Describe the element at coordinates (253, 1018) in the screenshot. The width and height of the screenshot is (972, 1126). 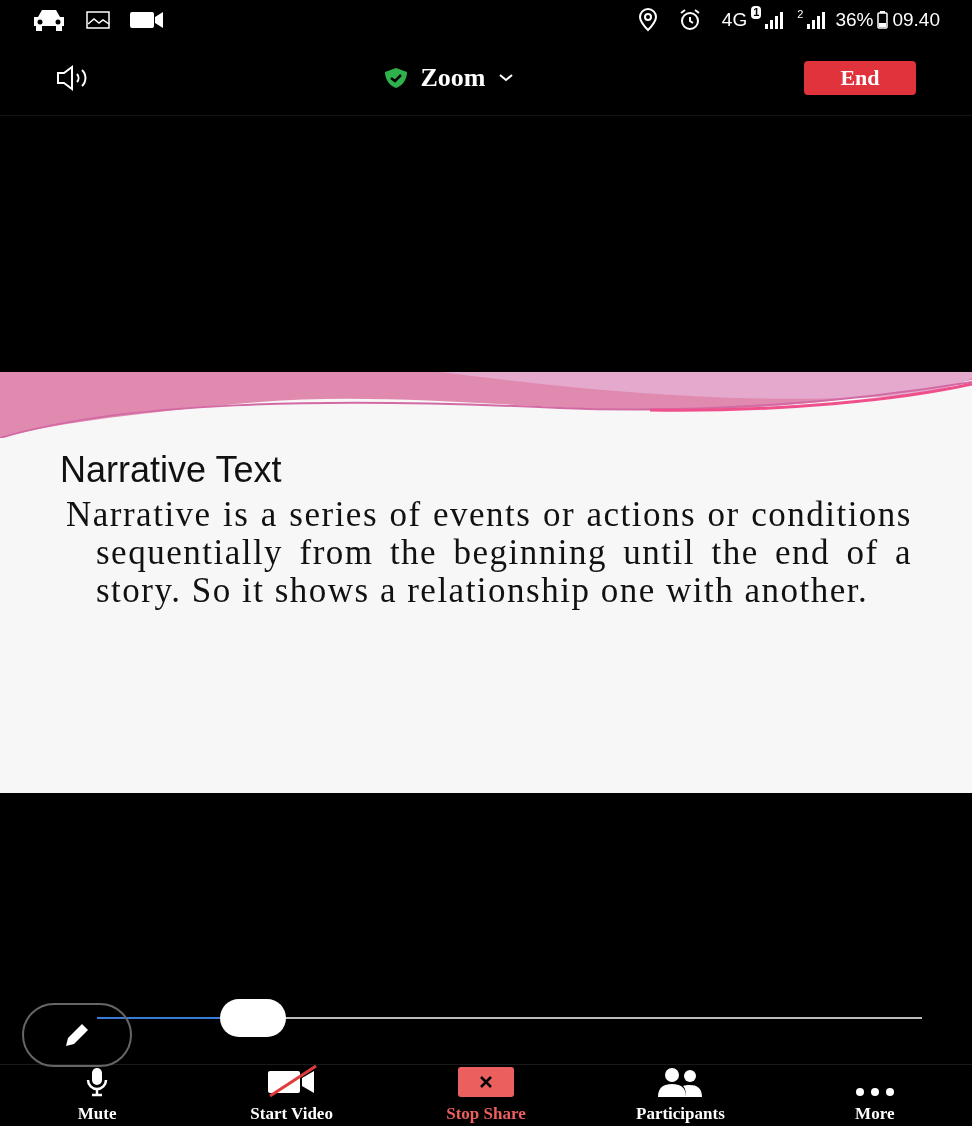
I see `slider-thumb` at that location.